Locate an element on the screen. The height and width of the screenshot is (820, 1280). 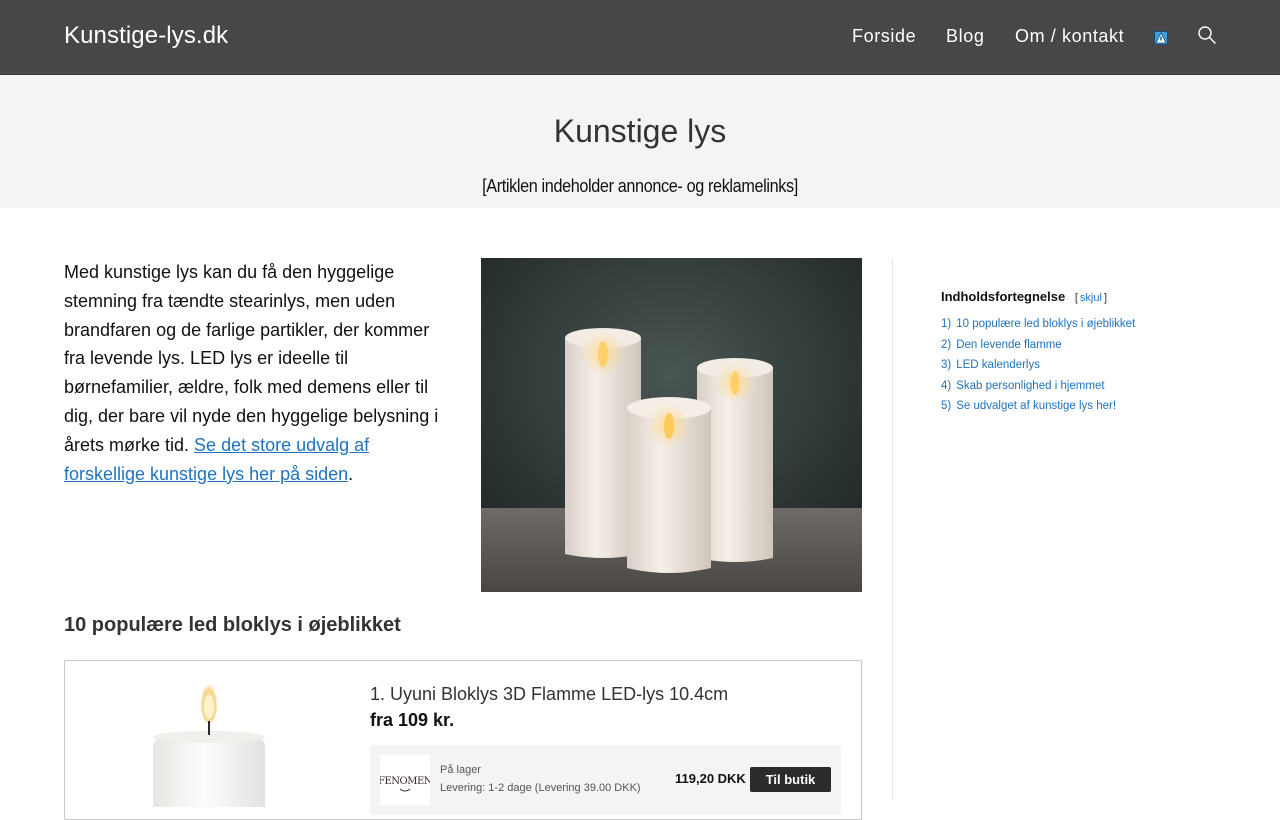
toc-item: 1) 10 populære led bloklys i øjeblikket is located at coordinates (1081, 324).